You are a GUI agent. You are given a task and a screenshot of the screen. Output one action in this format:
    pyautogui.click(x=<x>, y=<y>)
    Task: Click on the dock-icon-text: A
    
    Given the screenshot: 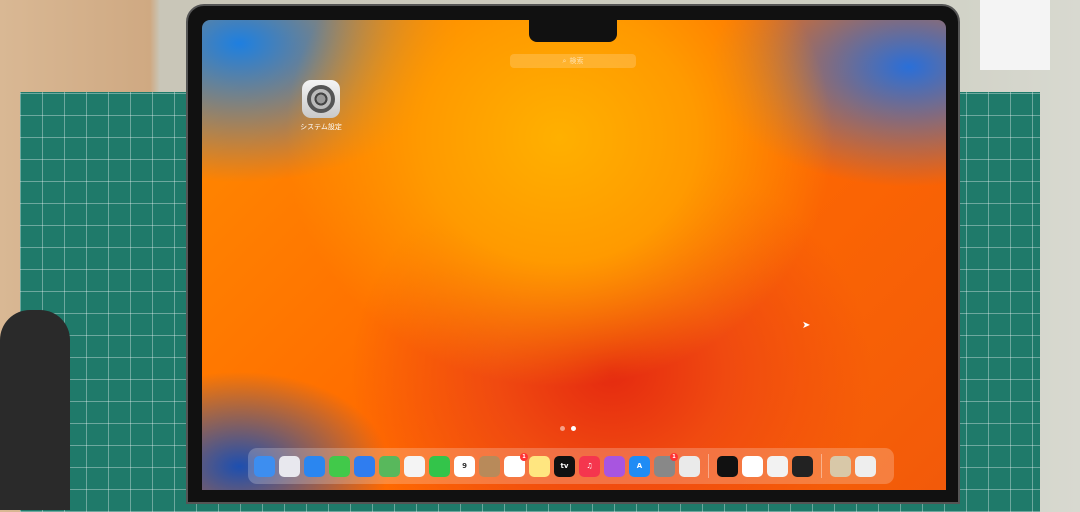 What is the action you would take?
    pyautogui.click(x=639, y=466)
    